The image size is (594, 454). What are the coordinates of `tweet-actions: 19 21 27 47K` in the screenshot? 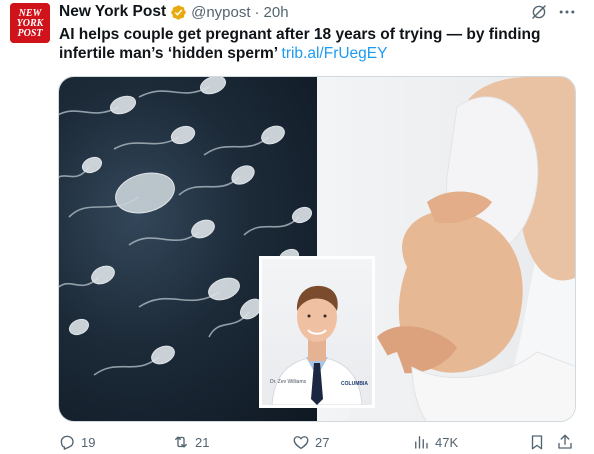 It's located at (297, 442).